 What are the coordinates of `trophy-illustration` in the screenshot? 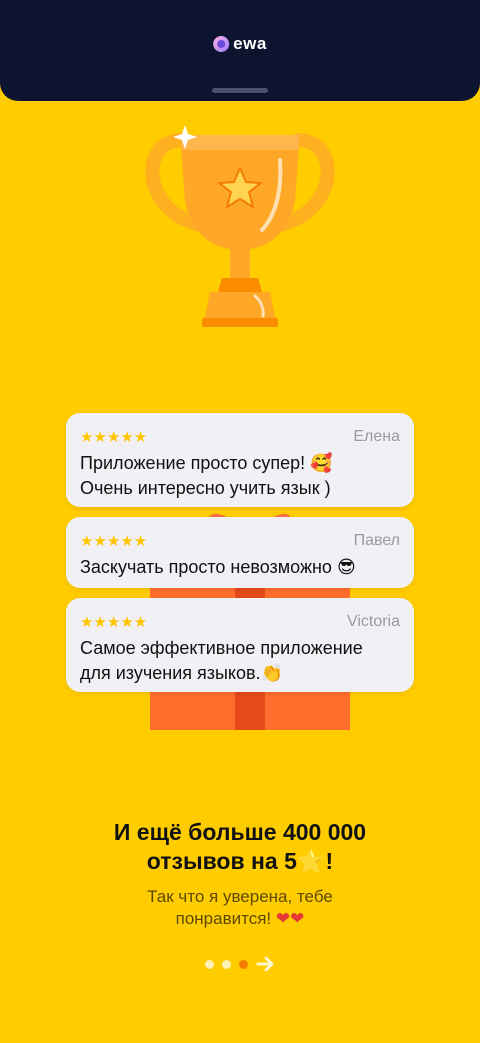 It's located at (240, 226).